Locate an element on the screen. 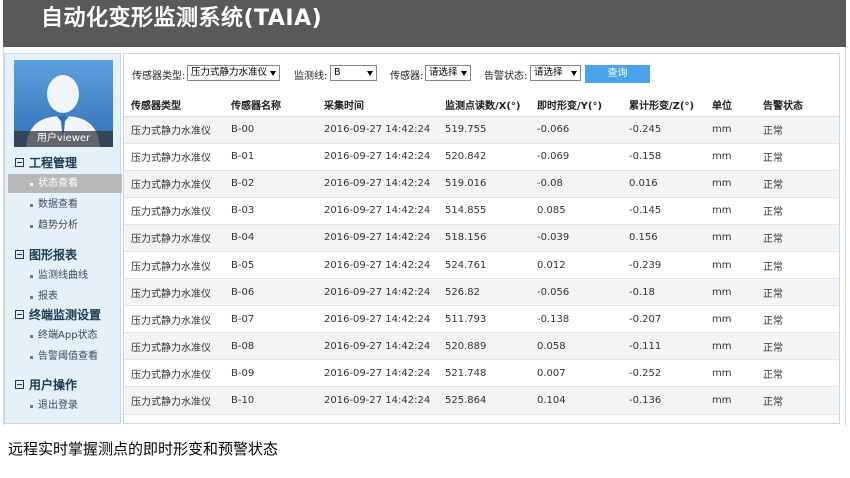 The height and width of the screenshot is (478, 850). table-cell: 0.016 is located at coordinates (670, 184).